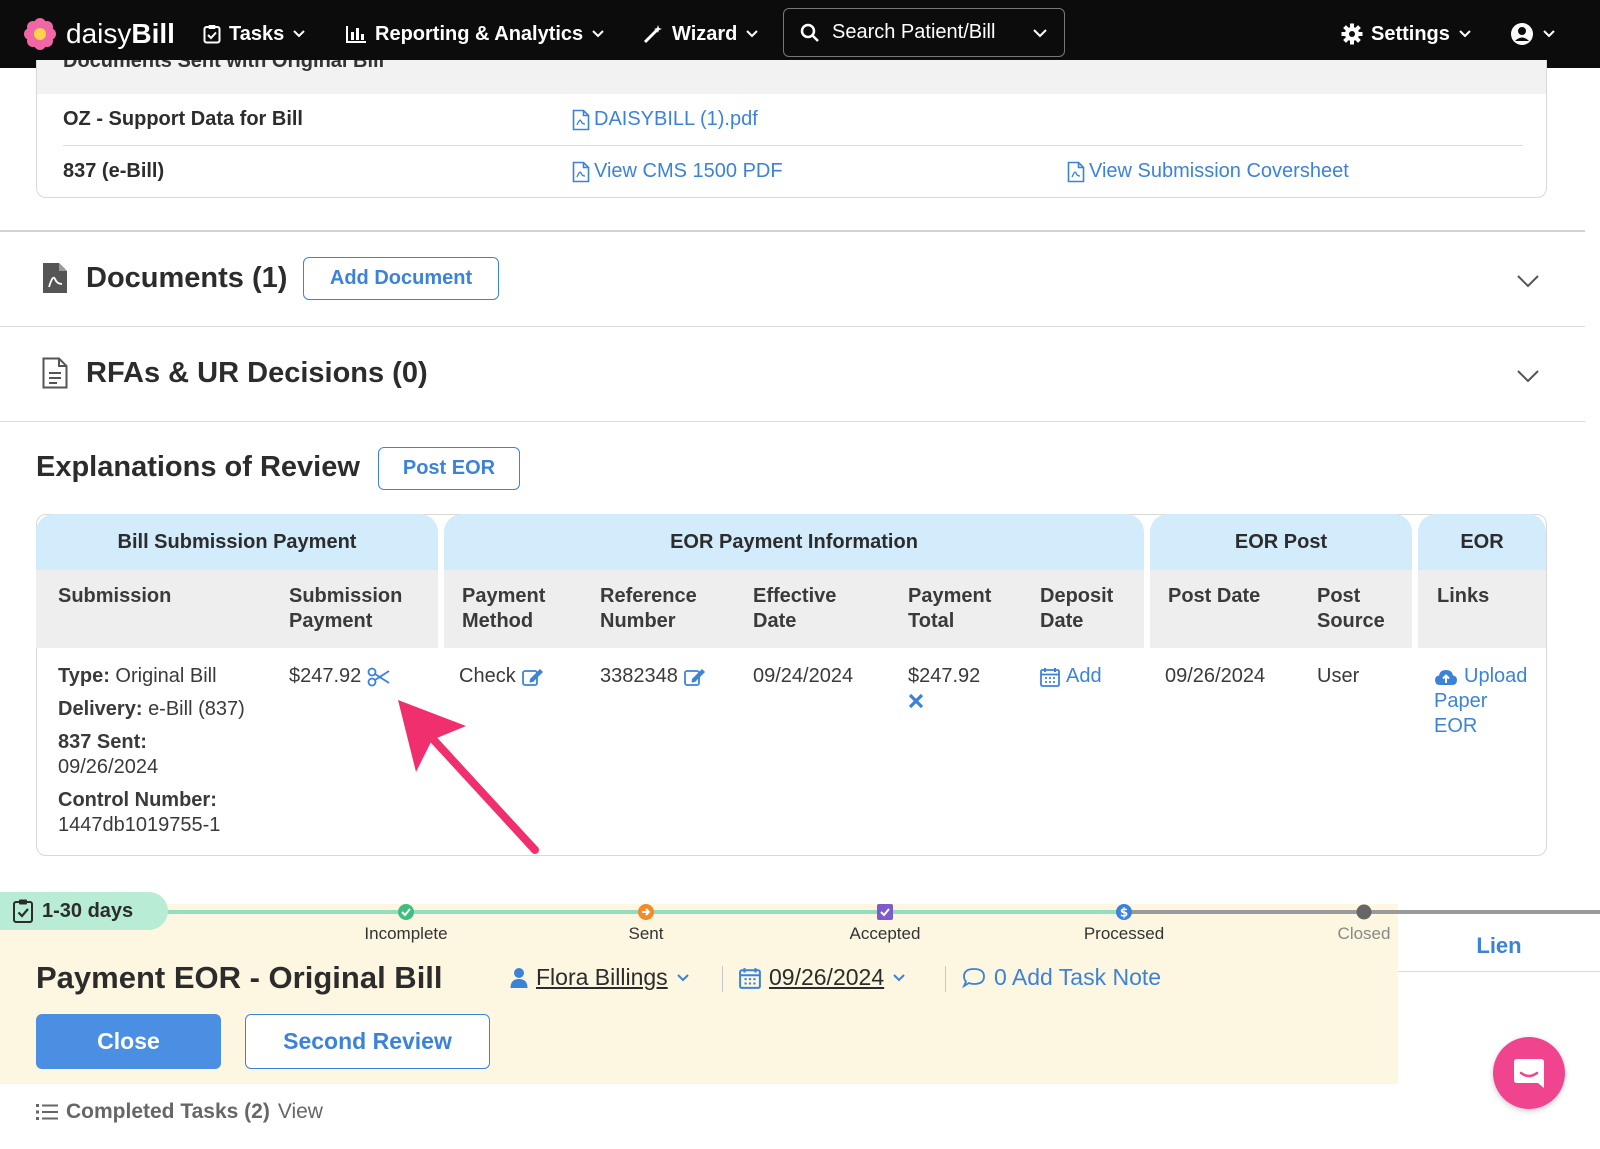 The image size is (1600, 1149). I want to click on submission-payment-amount: $247.92, so click(325, 676).